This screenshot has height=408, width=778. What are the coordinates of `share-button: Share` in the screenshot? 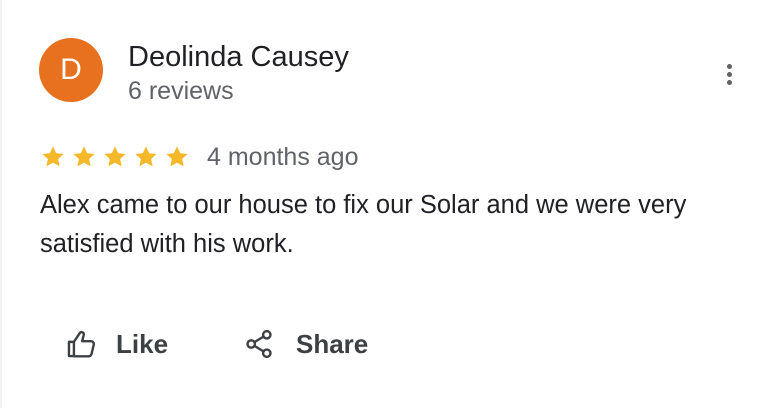 It's located at (305, 344).